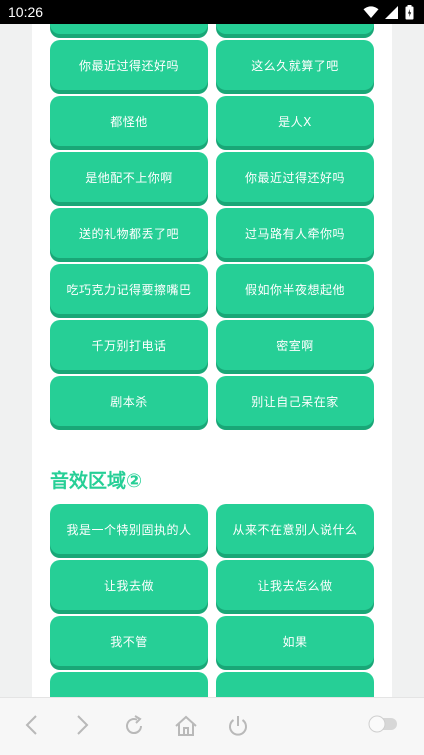 Image resolution: width=424 pixels, height=755 pixels. I want to click on sound-button: 剧本杀, so click(129, 401).